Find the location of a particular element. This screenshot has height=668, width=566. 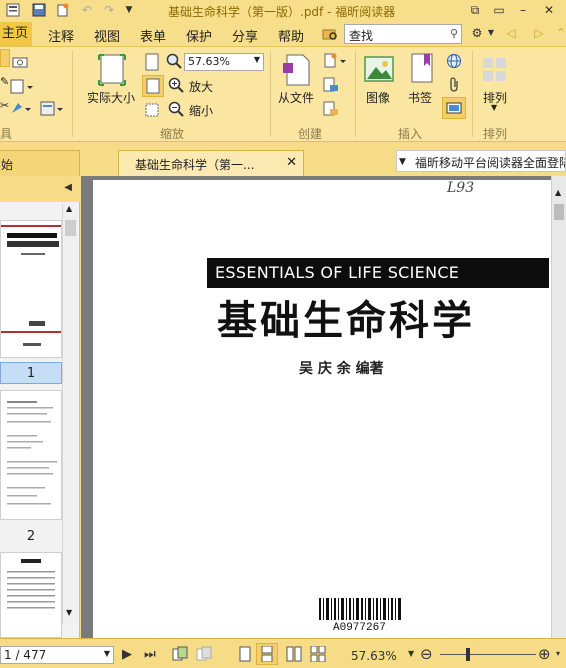

minimize-button: – is located at coordinates (523, 10).